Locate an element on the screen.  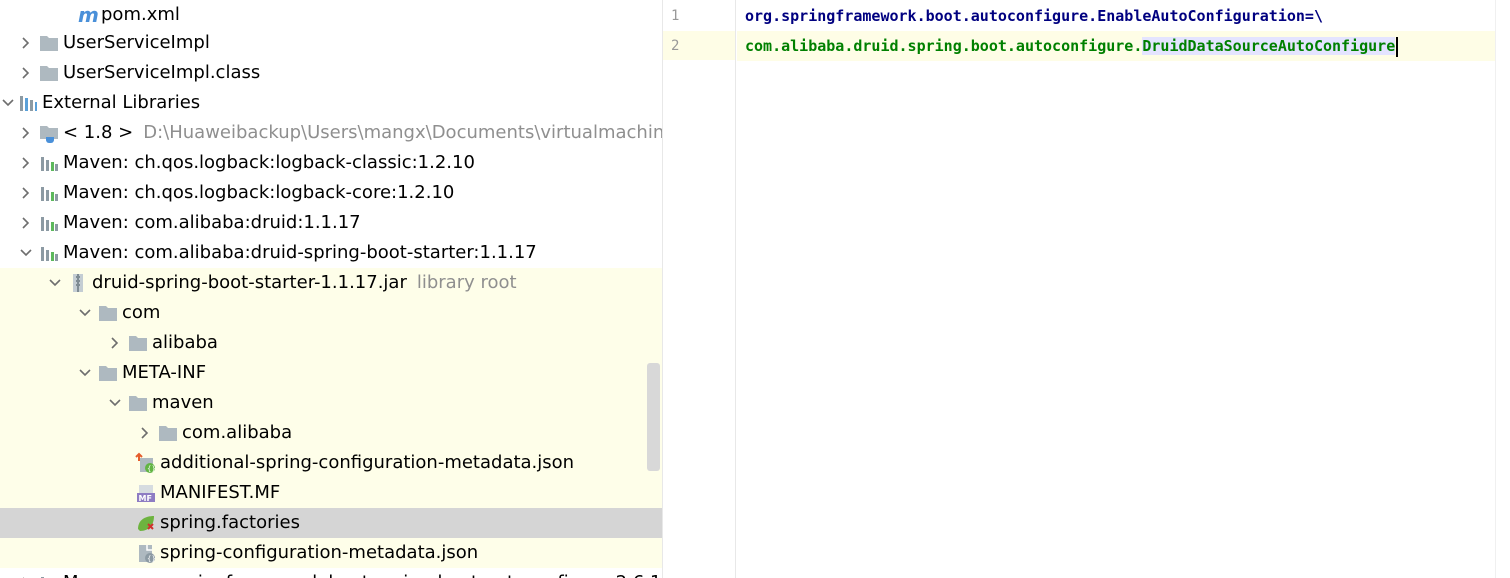
tree-row-spring-metadata-json: {} spring-configuration-metadata.json is located at coordinates (331, 553).